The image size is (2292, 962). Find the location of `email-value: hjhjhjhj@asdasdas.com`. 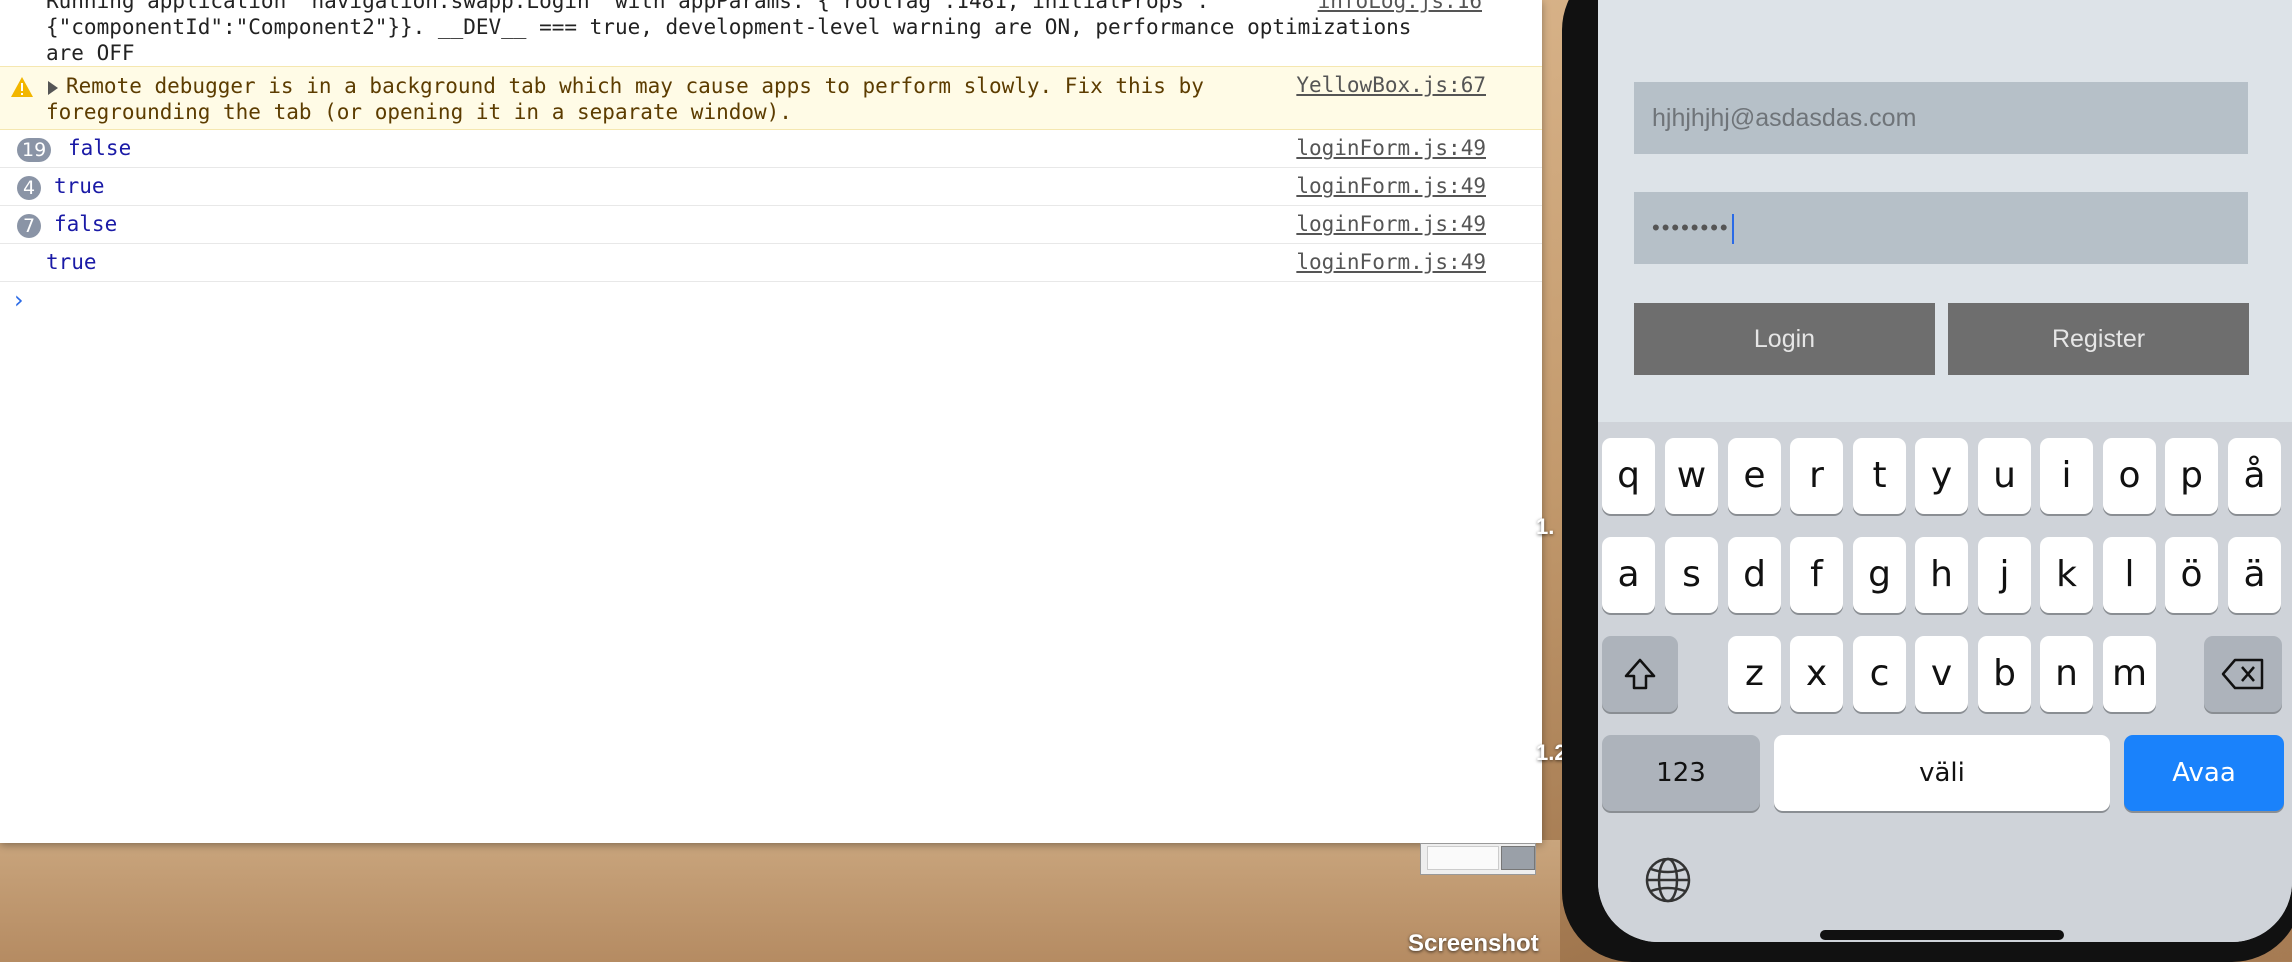

email-value: hjhjhjhj@asdasdas.com is located at coordinates (1784, 118).